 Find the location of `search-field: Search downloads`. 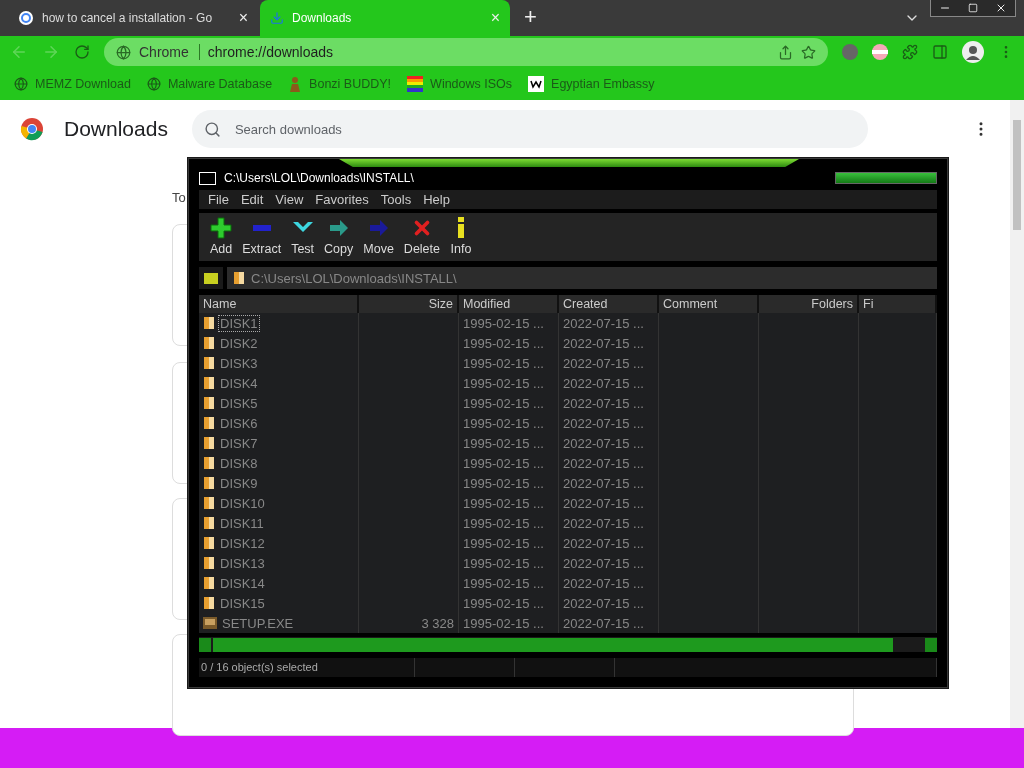

search-field: Search downloads is located at coordinates (529, 129).